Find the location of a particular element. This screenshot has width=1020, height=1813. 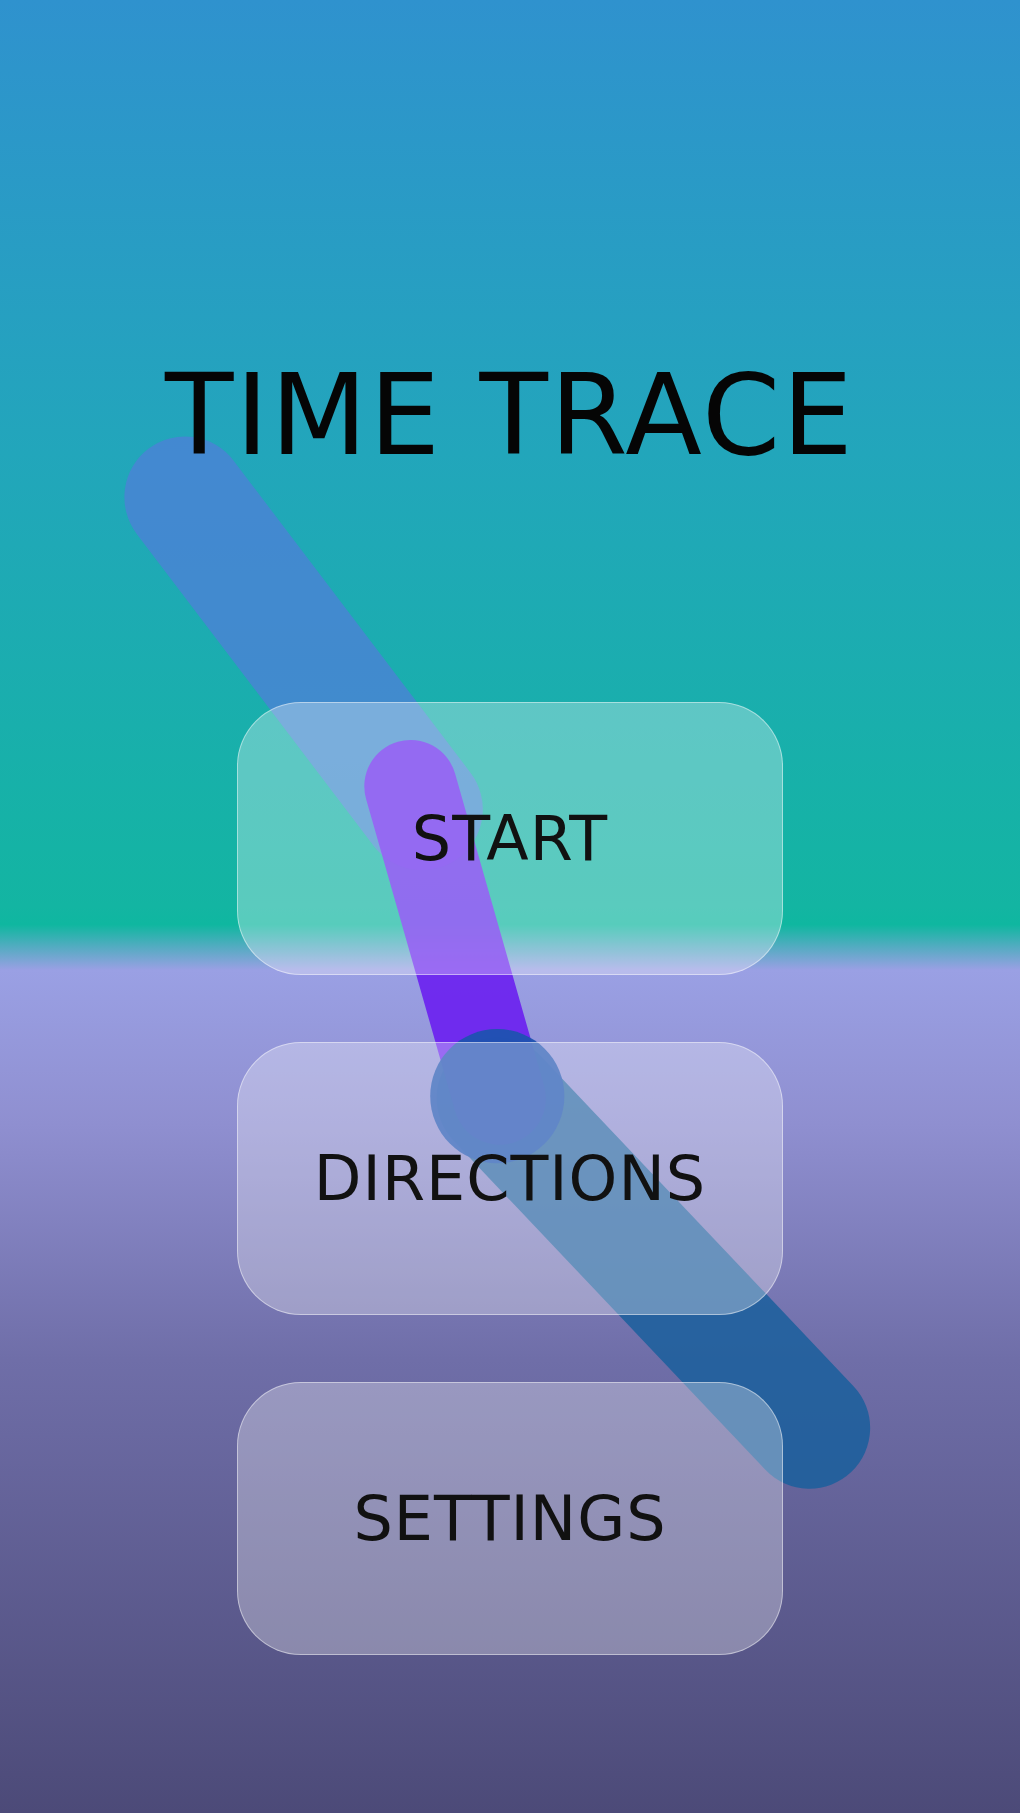

menu-button: START is located at coordinates (510, 838).